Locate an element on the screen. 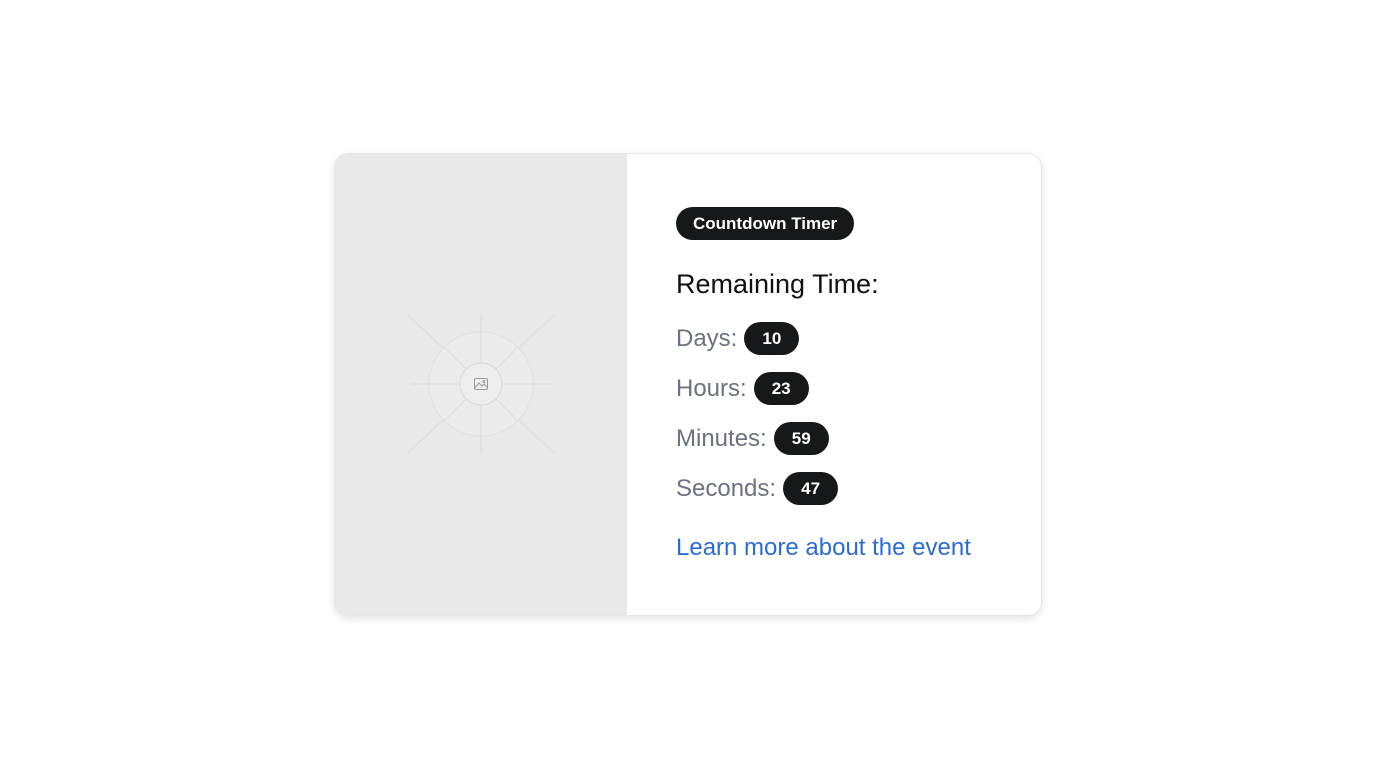 The height and width of the screenshot is (768, 1376). learn-more-link: Learn more about the event is located at coordinates (823, 548).